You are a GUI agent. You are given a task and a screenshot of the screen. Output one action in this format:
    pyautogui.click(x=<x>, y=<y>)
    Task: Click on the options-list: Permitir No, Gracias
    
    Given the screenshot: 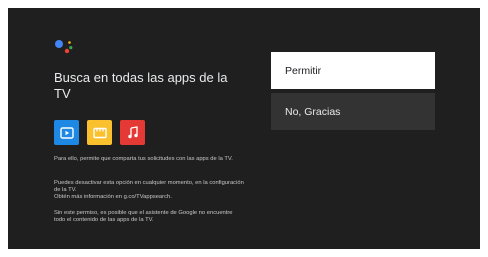 What is the action you would take?
    pyautogui.click(x=353, y=93)
    